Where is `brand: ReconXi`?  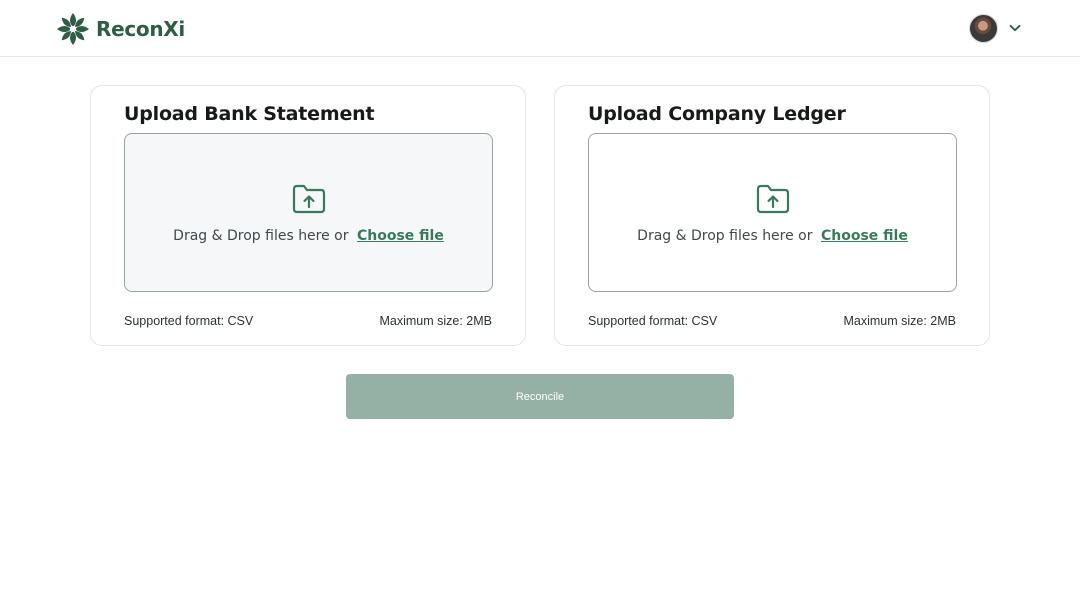 brand: ReconXi is located at coordinates (120, 29).